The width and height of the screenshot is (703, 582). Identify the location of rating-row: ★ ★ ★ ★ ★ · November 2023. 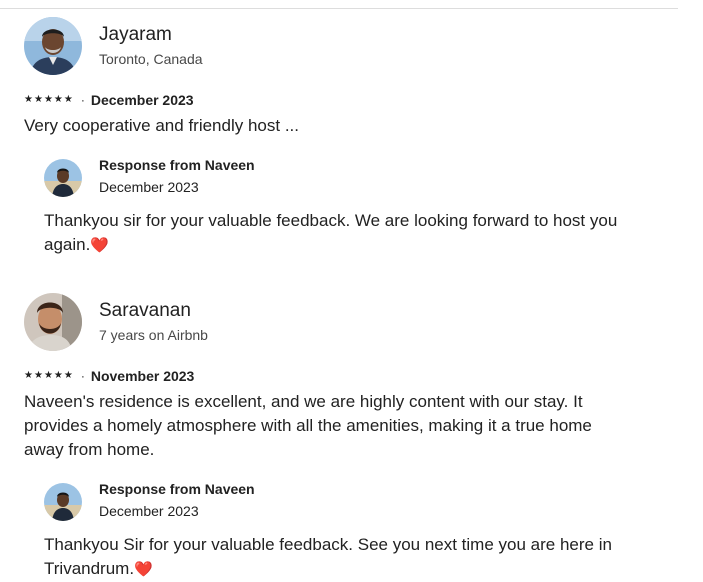
(109, 376).